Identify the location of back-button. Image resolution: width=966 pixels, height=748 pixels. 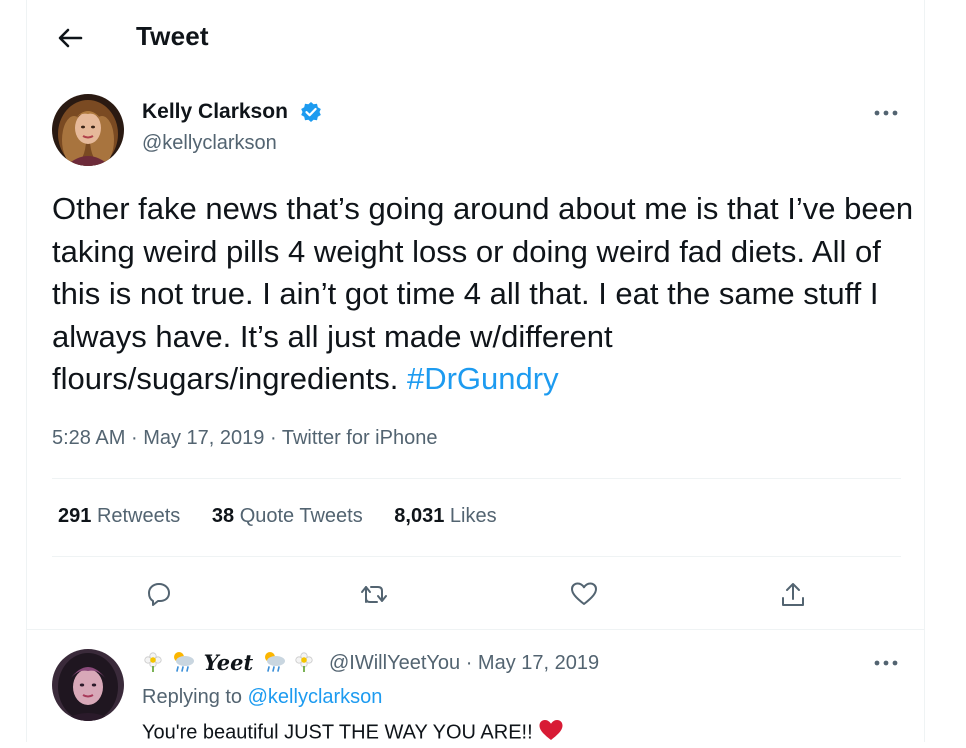
(69, 38).